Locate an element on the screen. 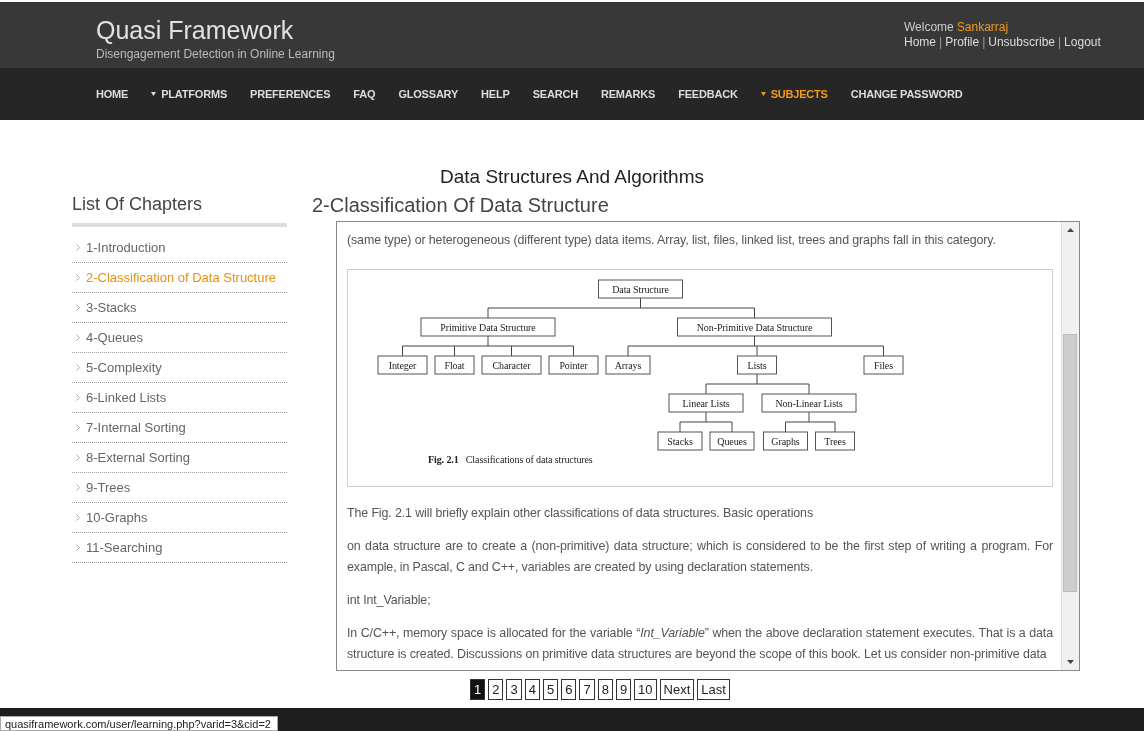 This screenshot has width=1144, height=731. figure-caption: Fig. 2.1 Classifications of data structures is located at coordinates (511, 460).